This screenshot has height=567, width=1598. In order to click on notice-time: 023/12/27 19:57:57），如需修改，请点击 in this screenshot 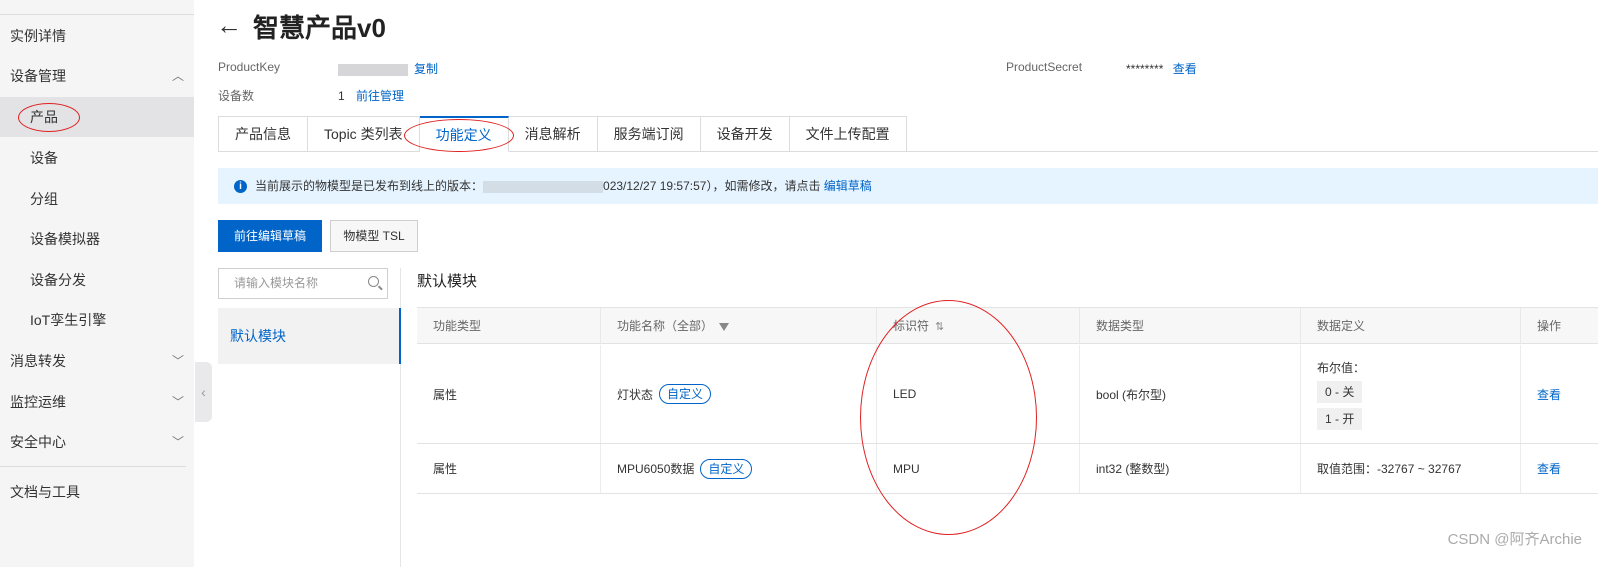, I will do `click(712, 186)`.